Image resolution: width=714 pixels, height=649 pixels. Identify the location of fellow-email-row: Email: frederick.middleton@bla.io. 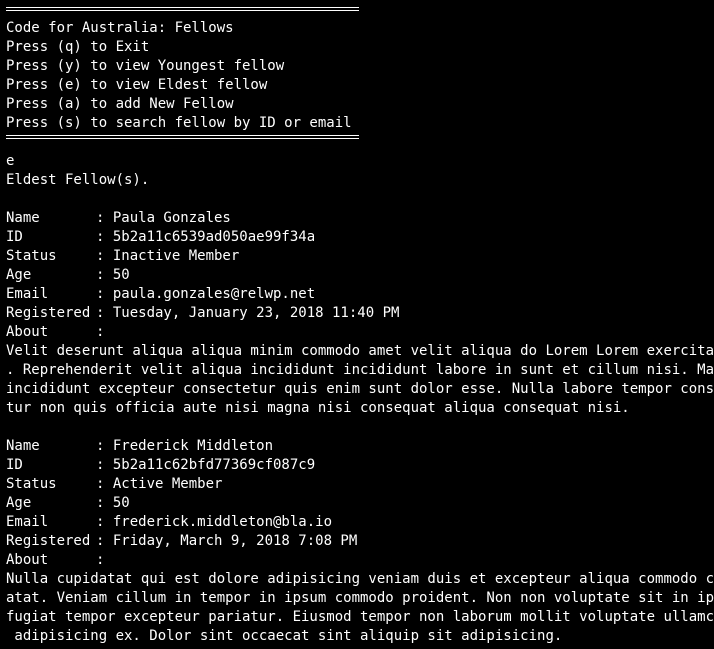
(360, 522).